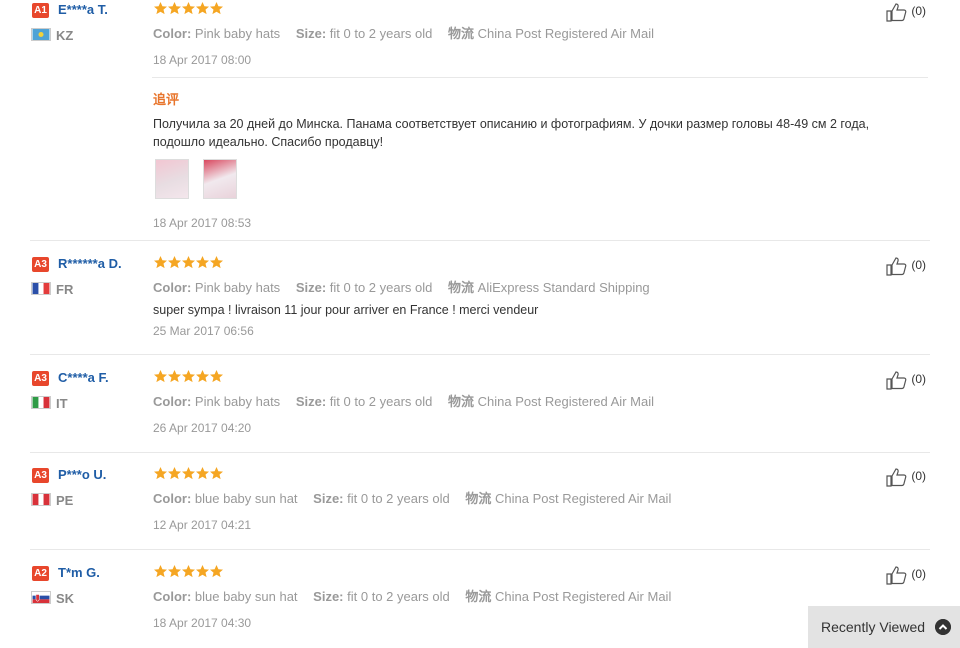 This screenshot has height=648, width=960. I want to click on reviewer-name: P***o U., so click(82, 474).